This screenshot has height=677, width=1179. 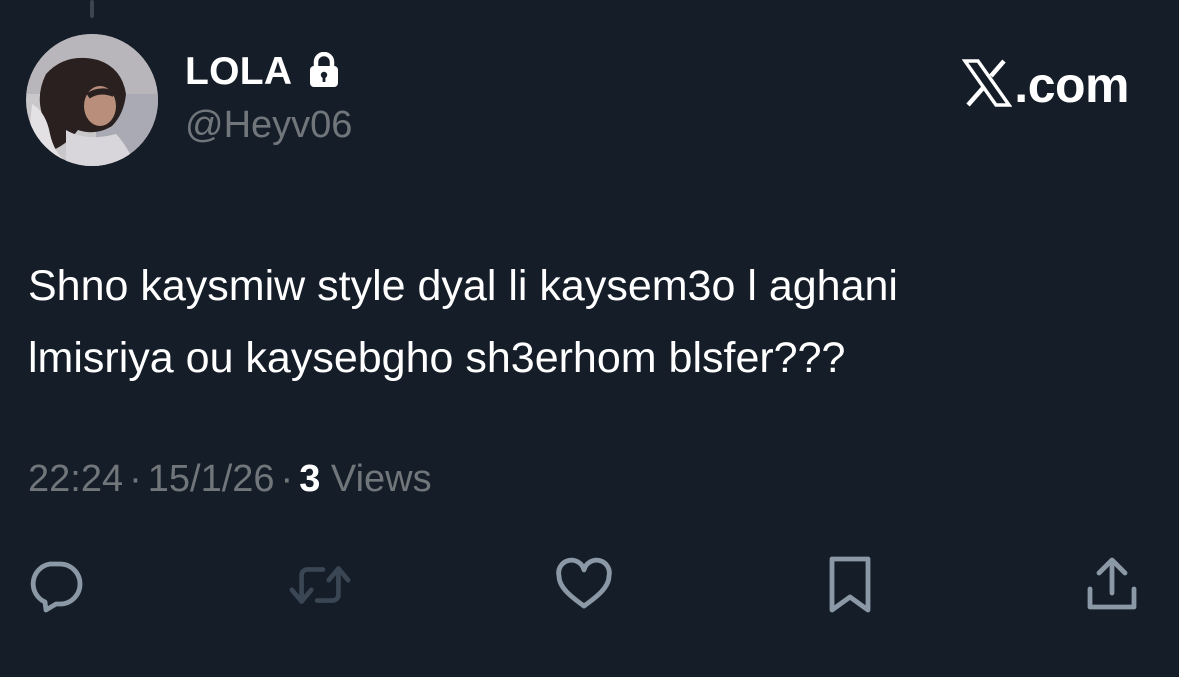 I want to click on views-label: Views, so click(x=381, y=479).